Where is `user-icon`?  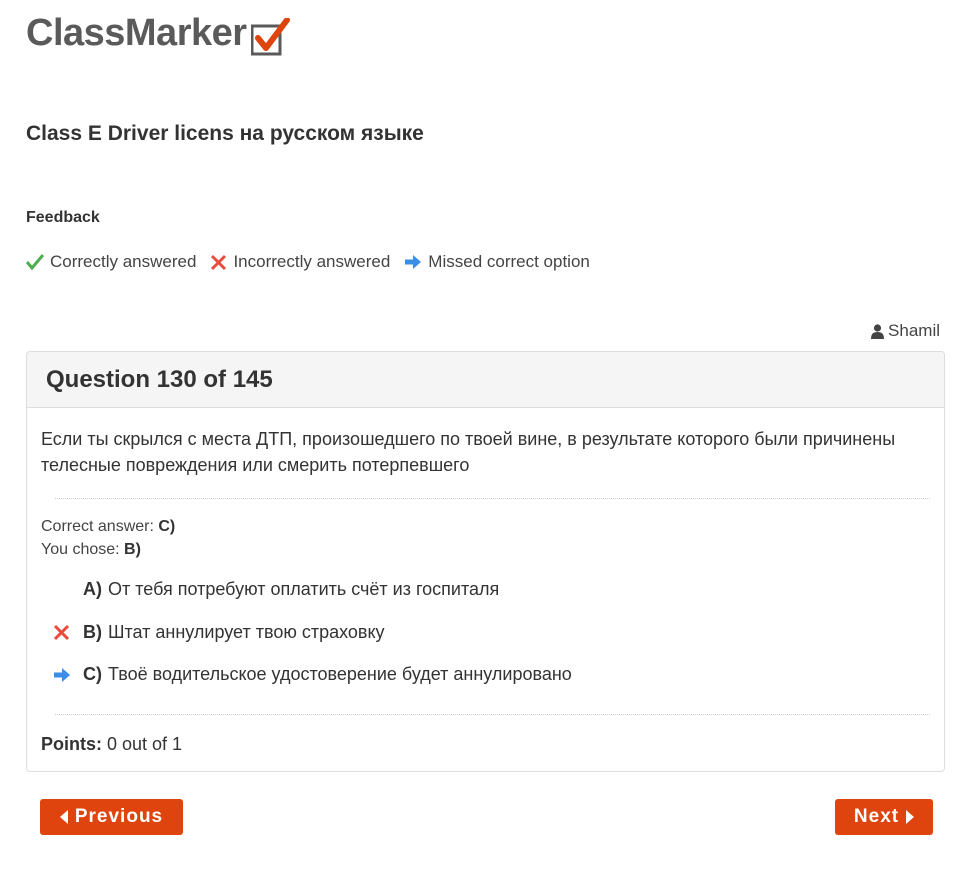 user-icon is located at coordinates (878, 331).